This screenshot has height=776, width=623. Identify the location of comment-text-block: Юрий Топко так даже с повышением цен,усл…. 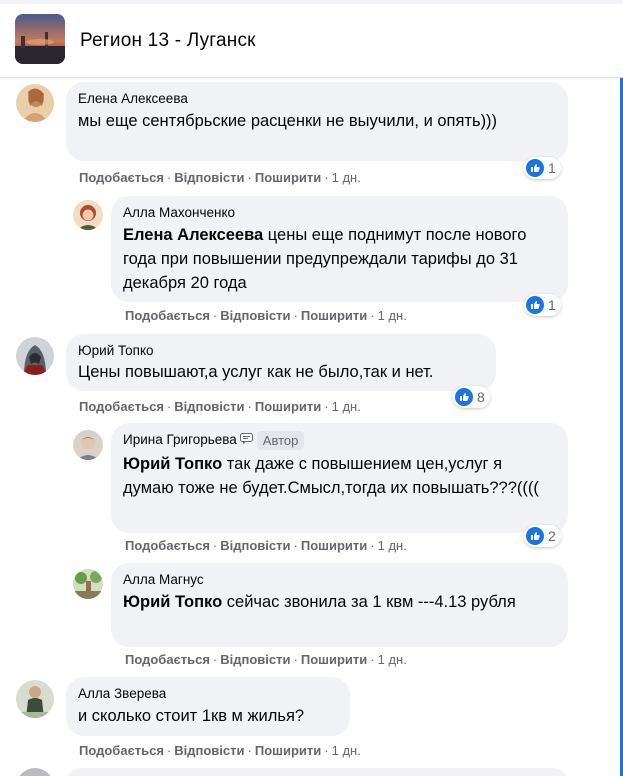
(339, 476).